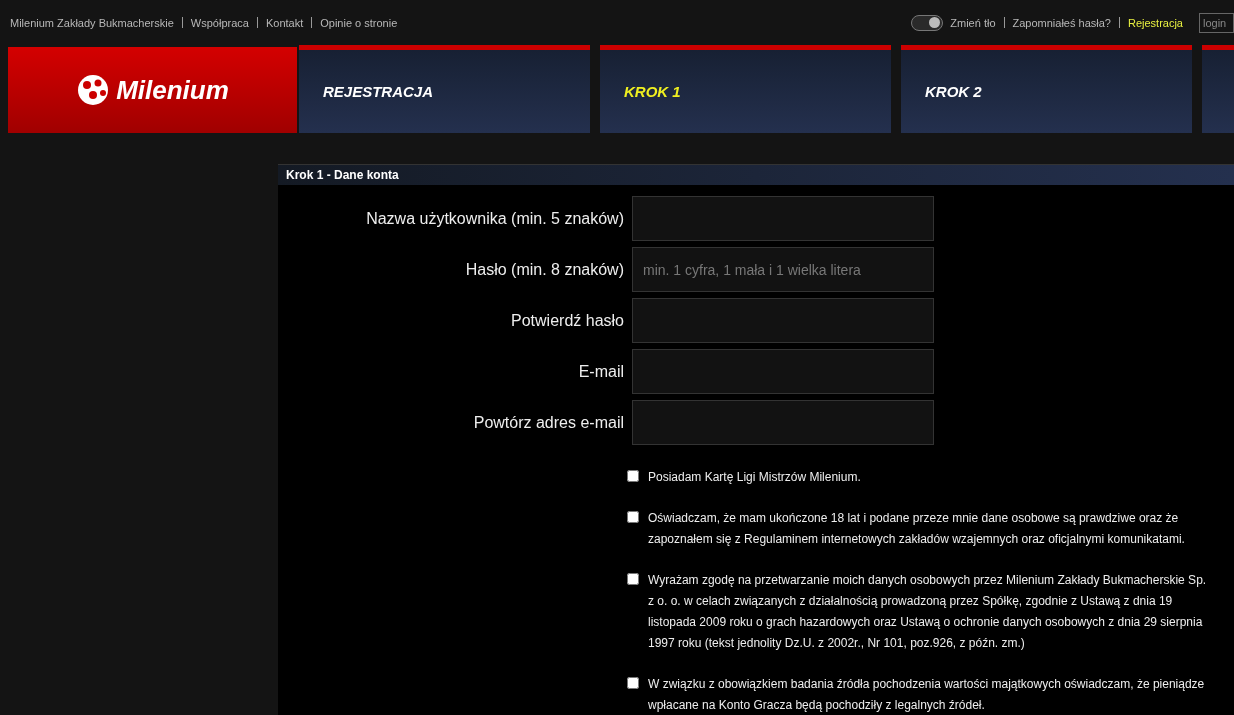 This screenshot has height=715, width=1234. I want to click on top-link: Współpraca, so click(219, 22).